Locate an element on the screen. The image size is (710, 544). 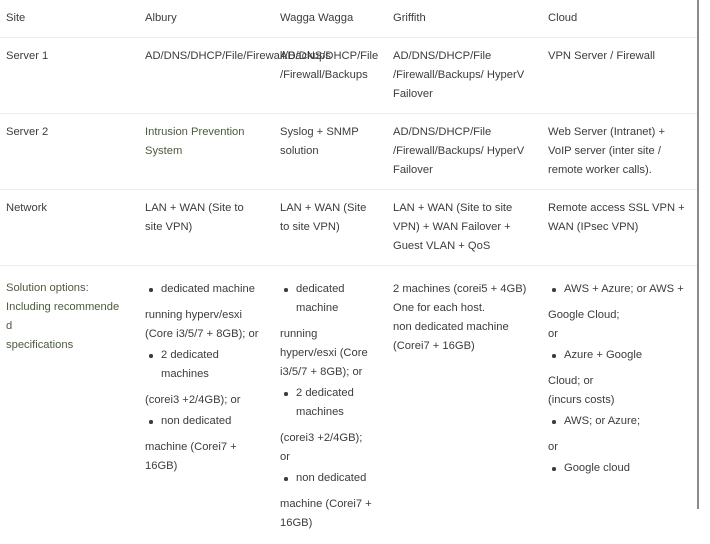
list-item: Azure + Google Cloud; or(incurs costs) is located at coordinates (616, 378).